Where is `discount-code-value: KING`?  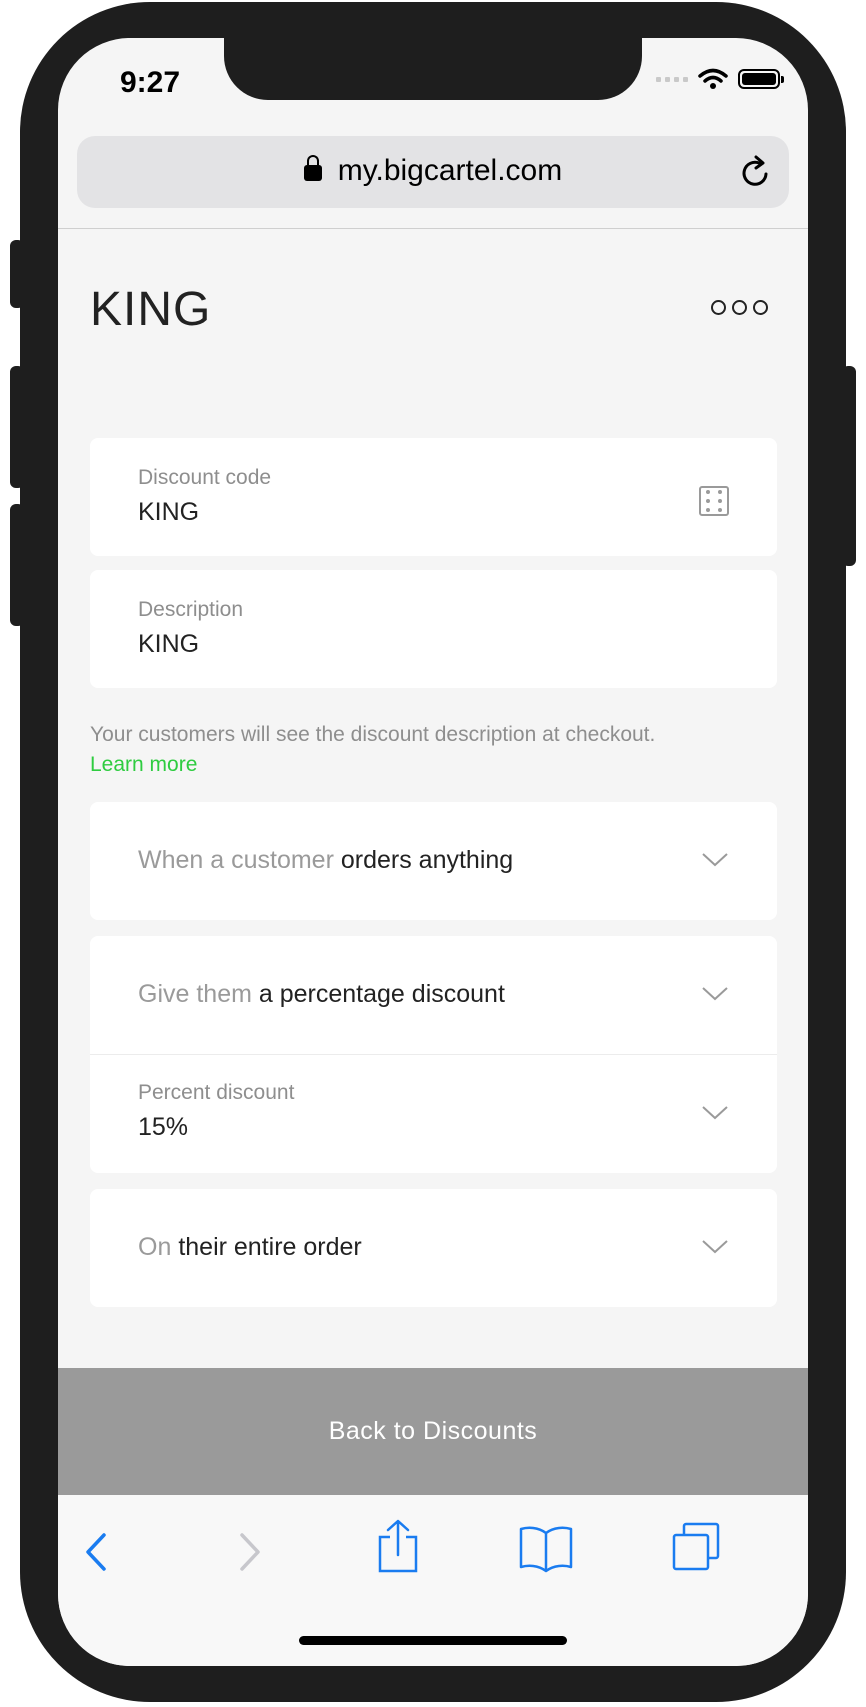
discount-code-value: KING is located at coordinates (168, 512).